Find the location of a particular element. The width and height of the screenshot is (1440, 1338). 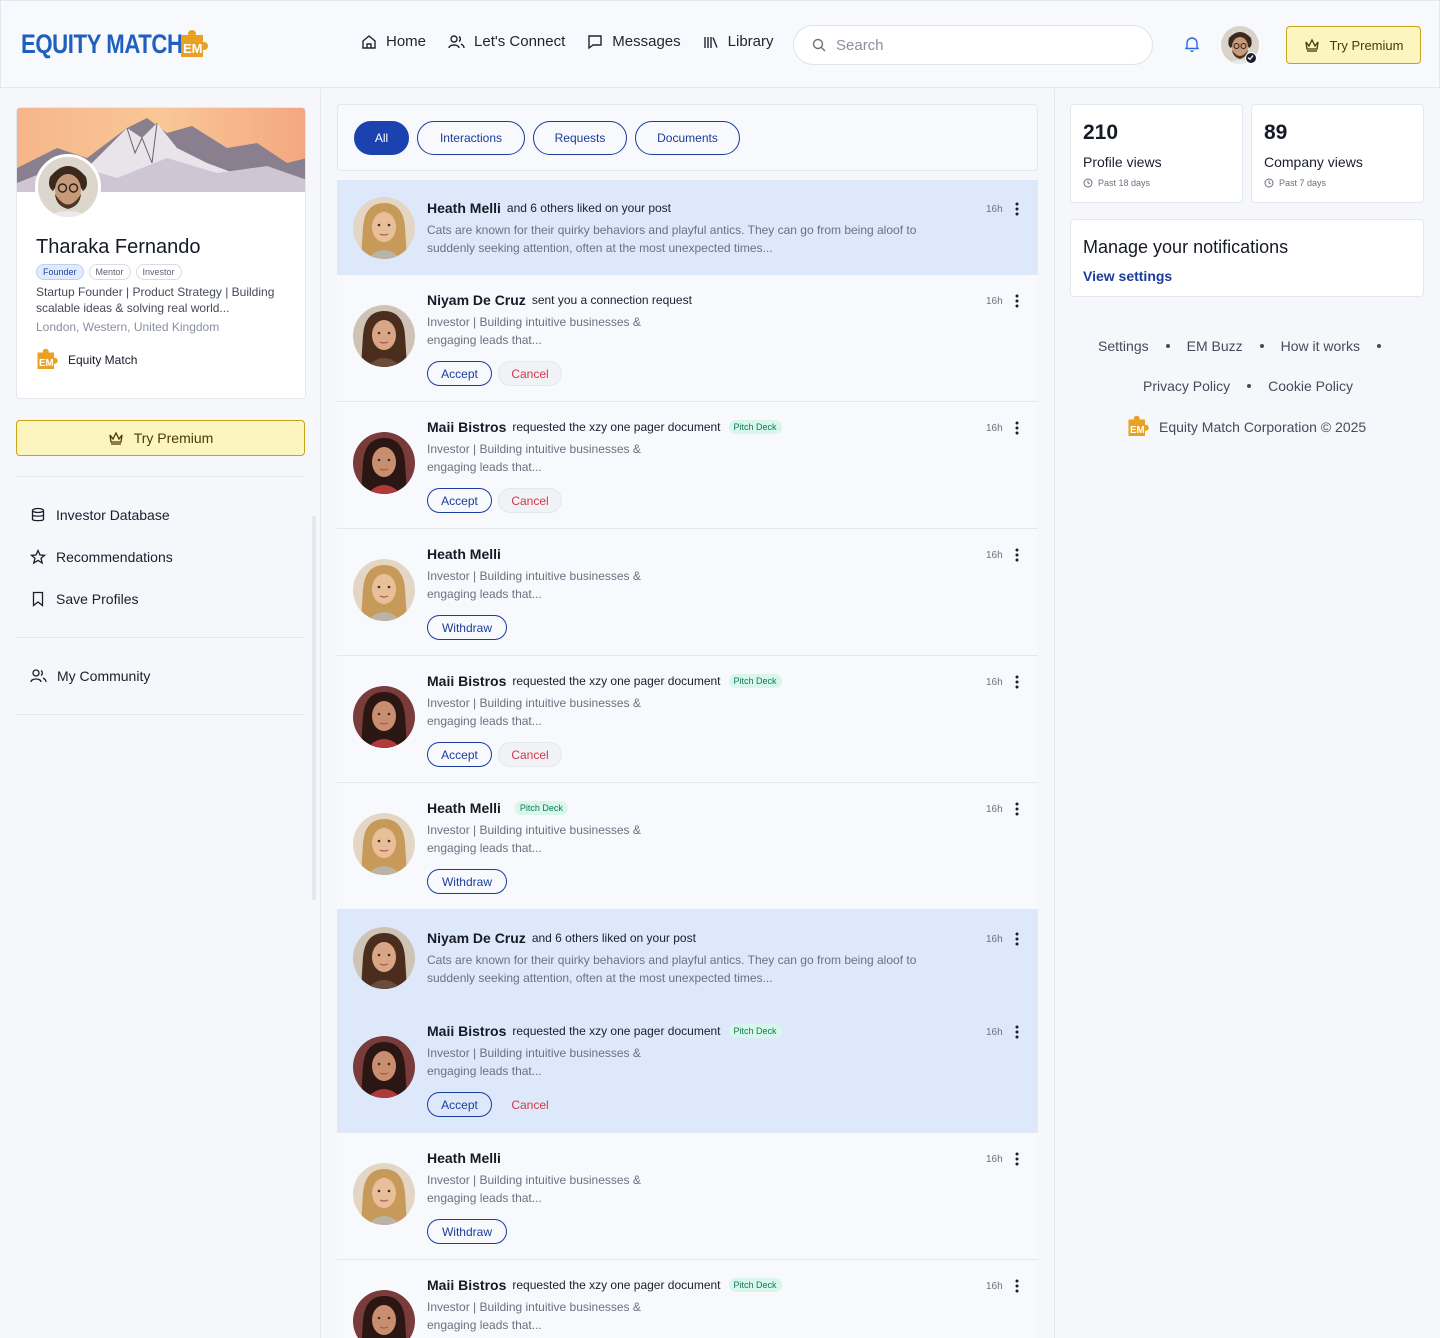

search-input is located at coordinates (976, 45).